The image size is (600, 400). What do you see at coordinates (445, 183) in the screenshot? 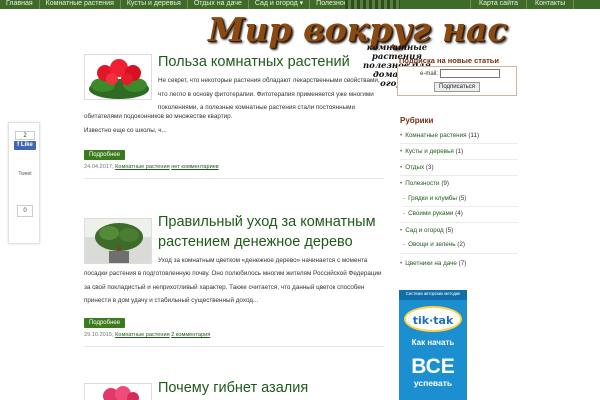
I see `rubric-count: (9)` at bounding box center [445, 183].